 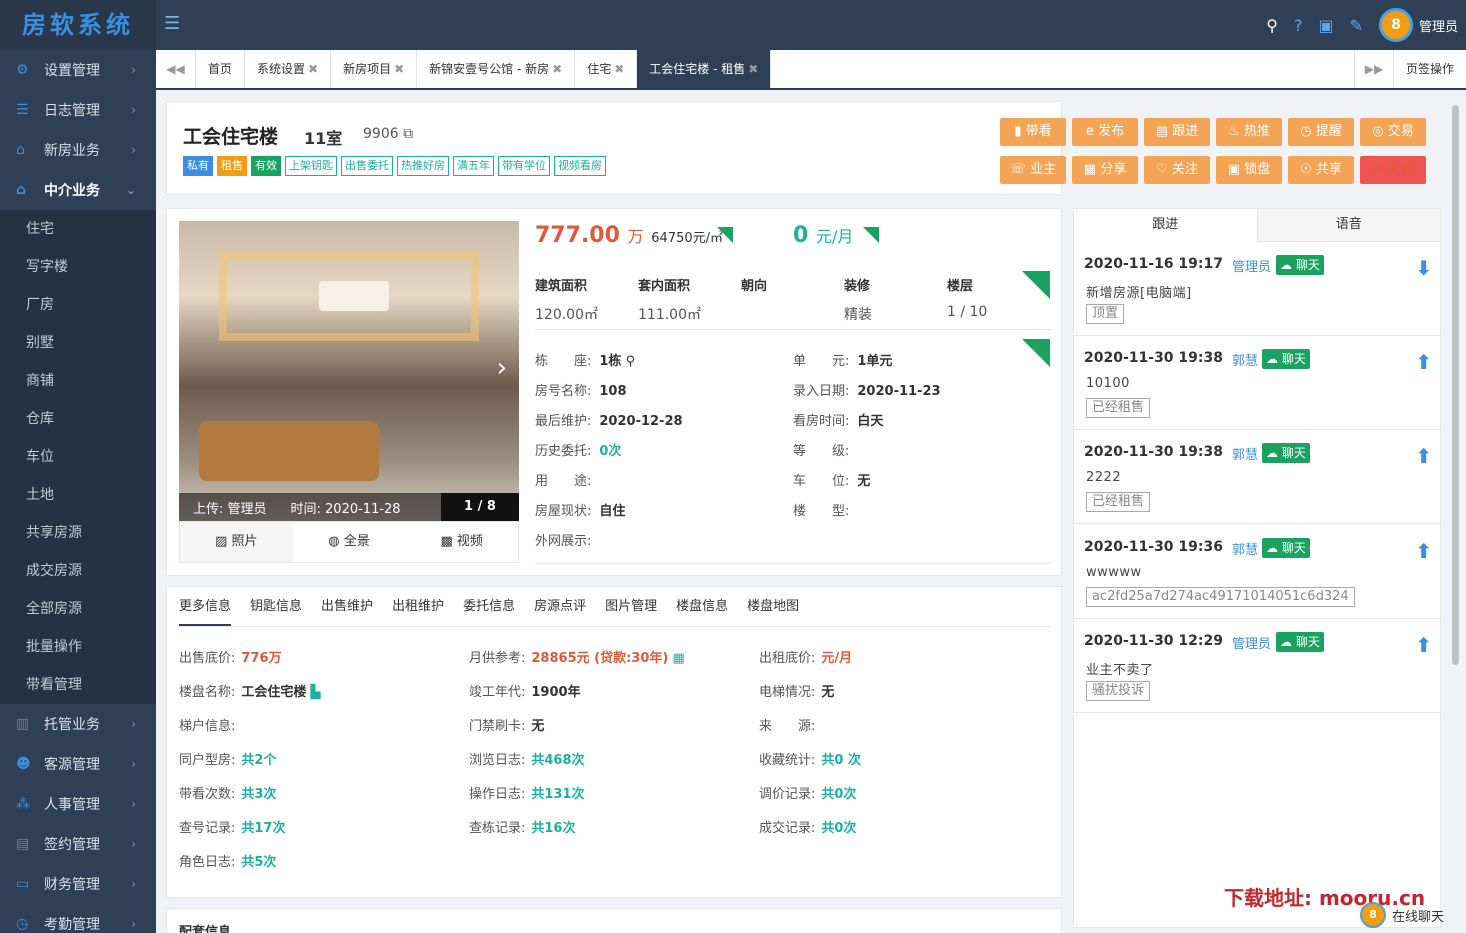 I want to click on tab-photos: ▨ 照片, so click(x=236, y=542).